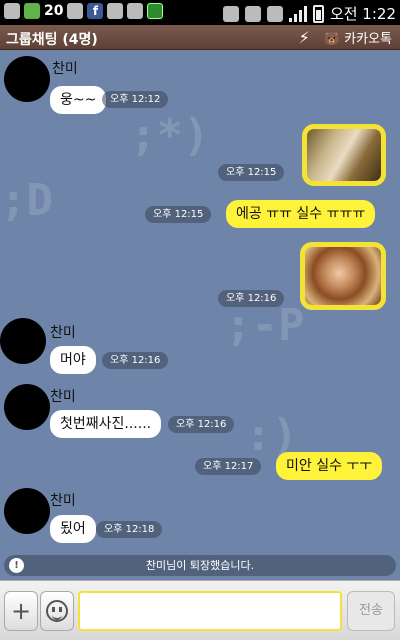  Describe the element at coordinates (304, 37) in the screenshot. I see `lightning-icon: ⚡` at that location.